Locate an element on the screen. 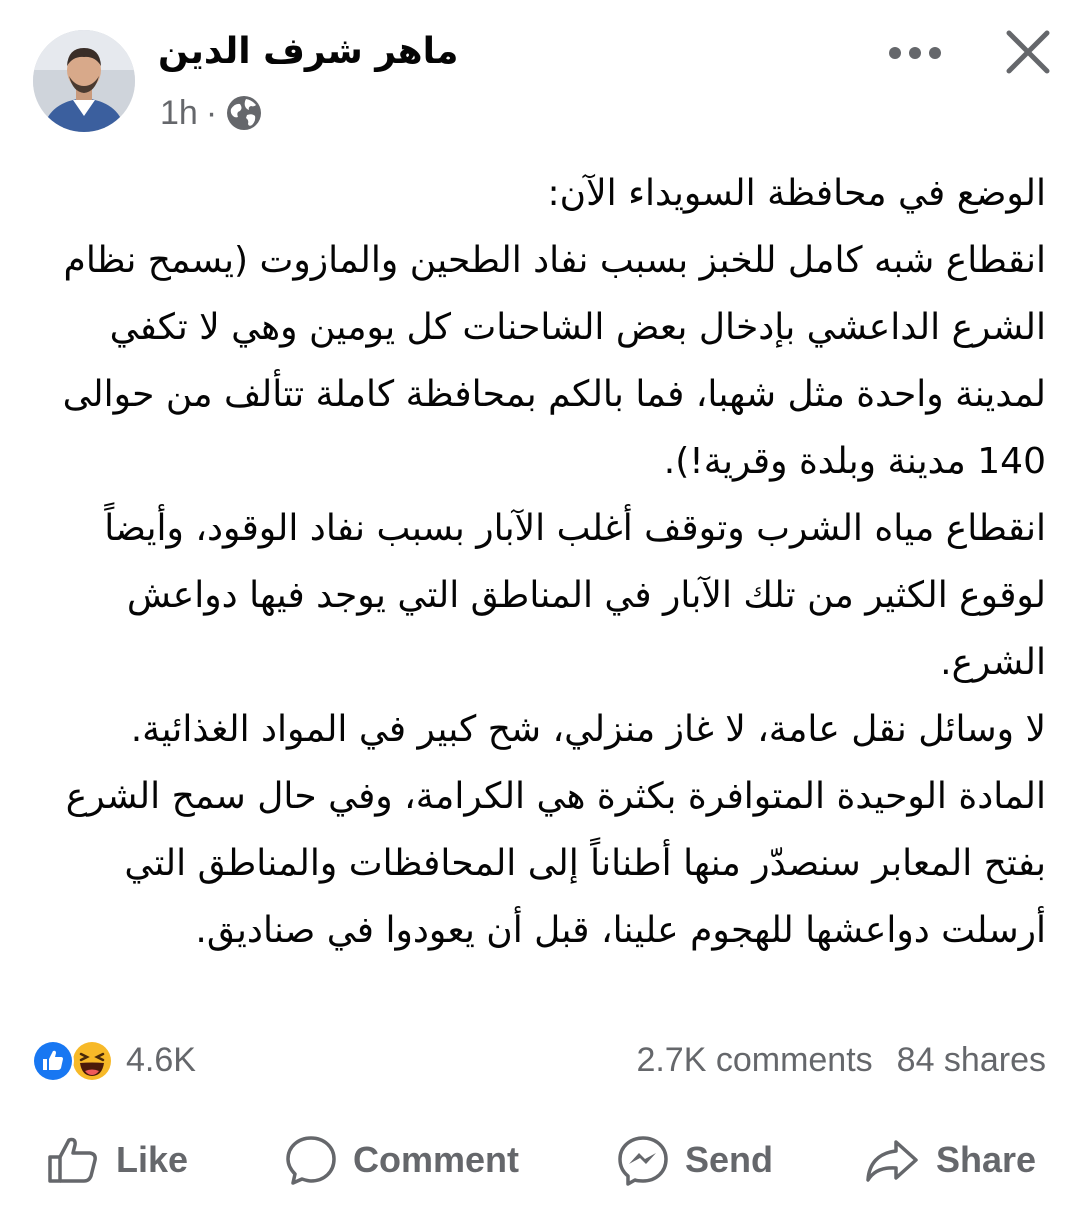 The width and height of the screenshot is (1080, 1211). engagement-stats: 2.7K comments 84 shares is located at coordinates (841, 1060).